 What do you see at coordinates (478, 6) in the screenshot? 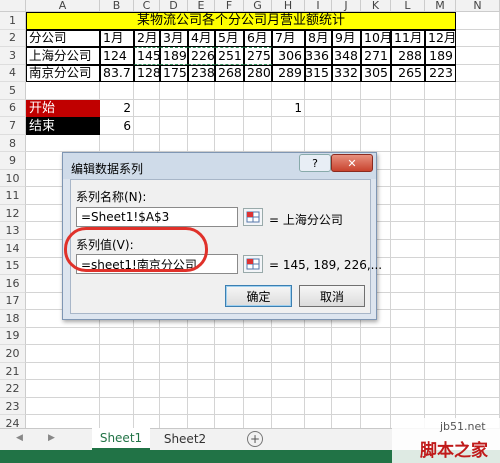
I see `column-header: N` at bounding box center [478, 6].